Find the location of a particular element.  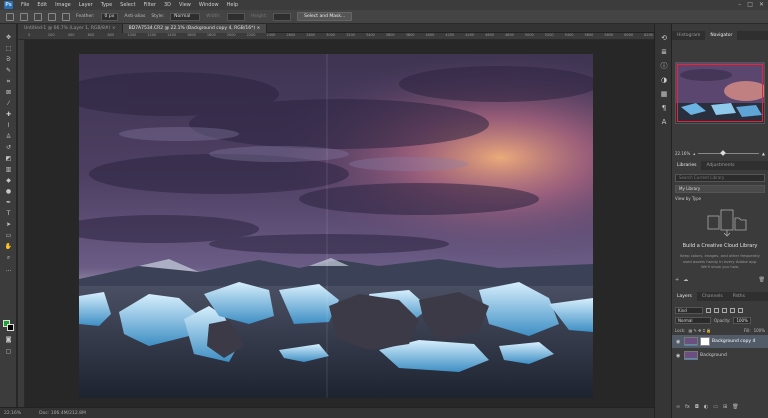

info-panel-icon: ⓘ is located at coordinates (664, 66).